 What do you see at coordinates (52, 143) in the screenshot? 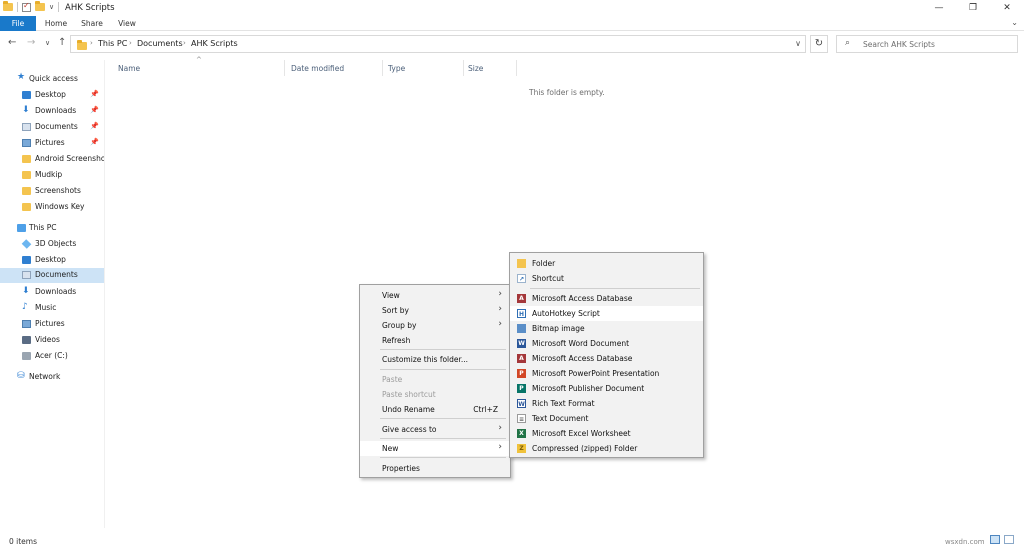
I see `sidebar-item-pictures: Pictures 📌` at bounding box center [52, 143].